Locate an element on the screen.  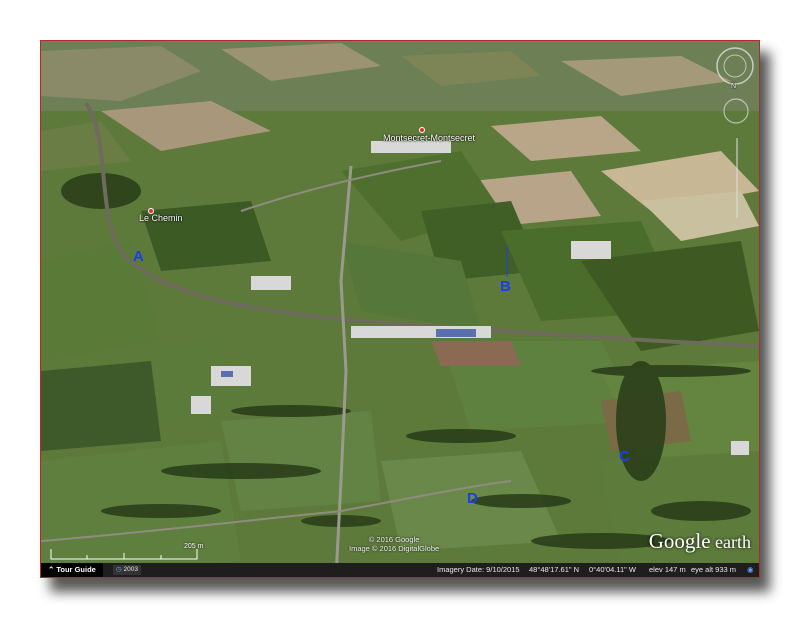
copyright-line: Image © 2016 DigitalGlobe is located at coordinates (394, 548).